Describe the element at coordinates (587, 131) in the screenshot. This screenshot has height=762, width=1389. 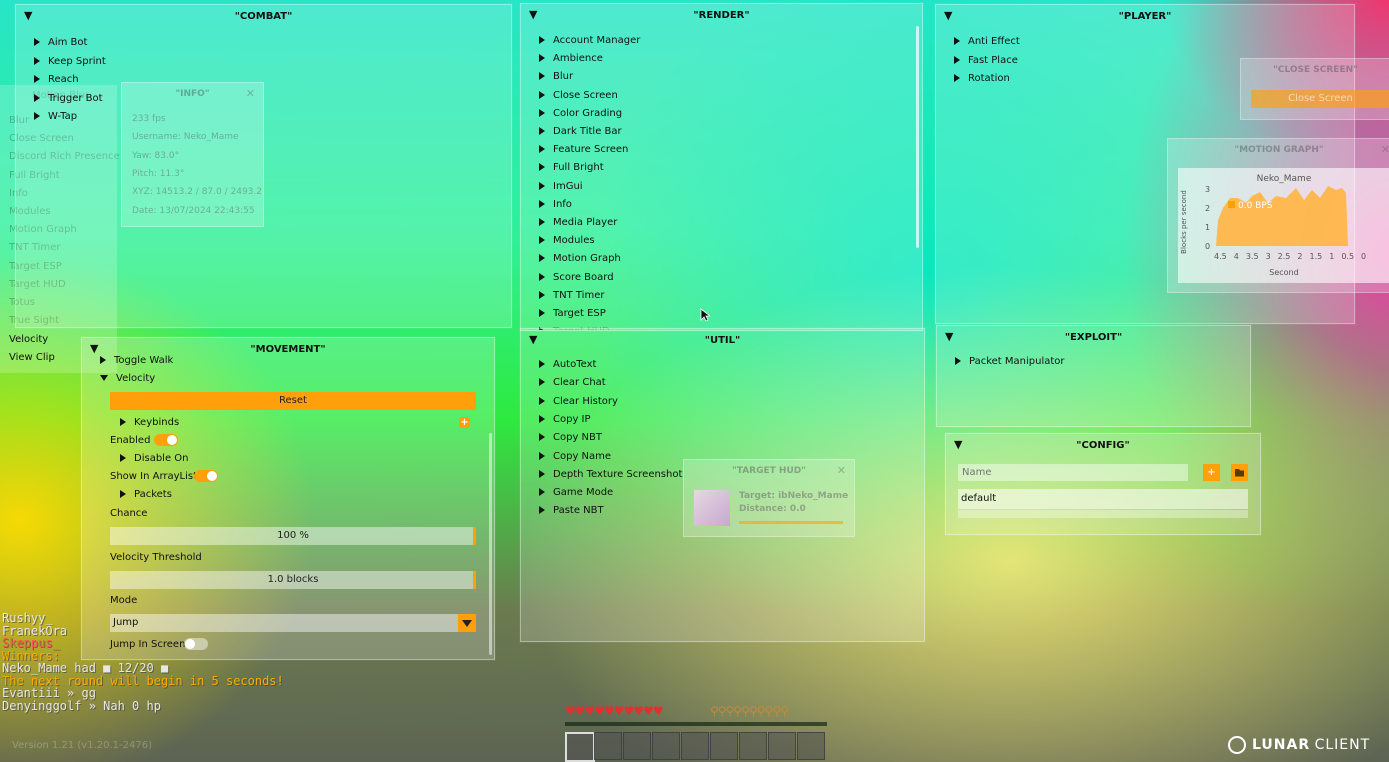
I see `module-label: Dark Title Bar` at that location.